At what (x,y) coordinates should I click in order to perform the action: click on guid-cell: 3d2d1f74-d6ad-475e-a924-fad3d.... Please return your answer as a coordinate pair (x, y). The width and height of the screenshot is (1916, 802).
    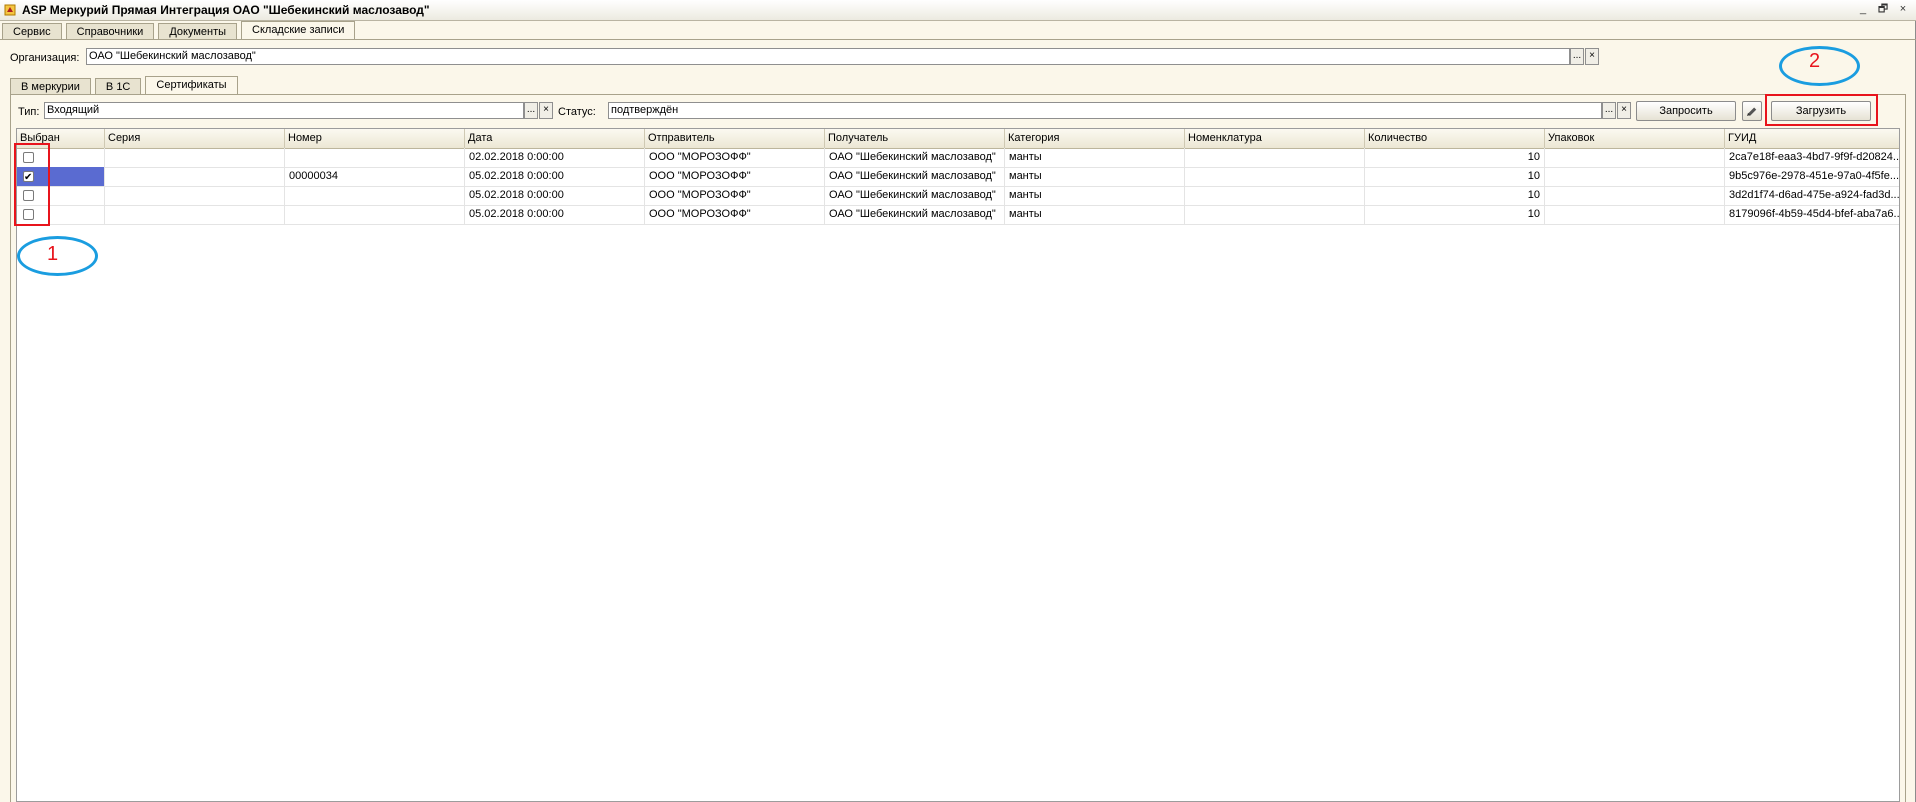
    Looking at the image, I should click on (1812, 195).